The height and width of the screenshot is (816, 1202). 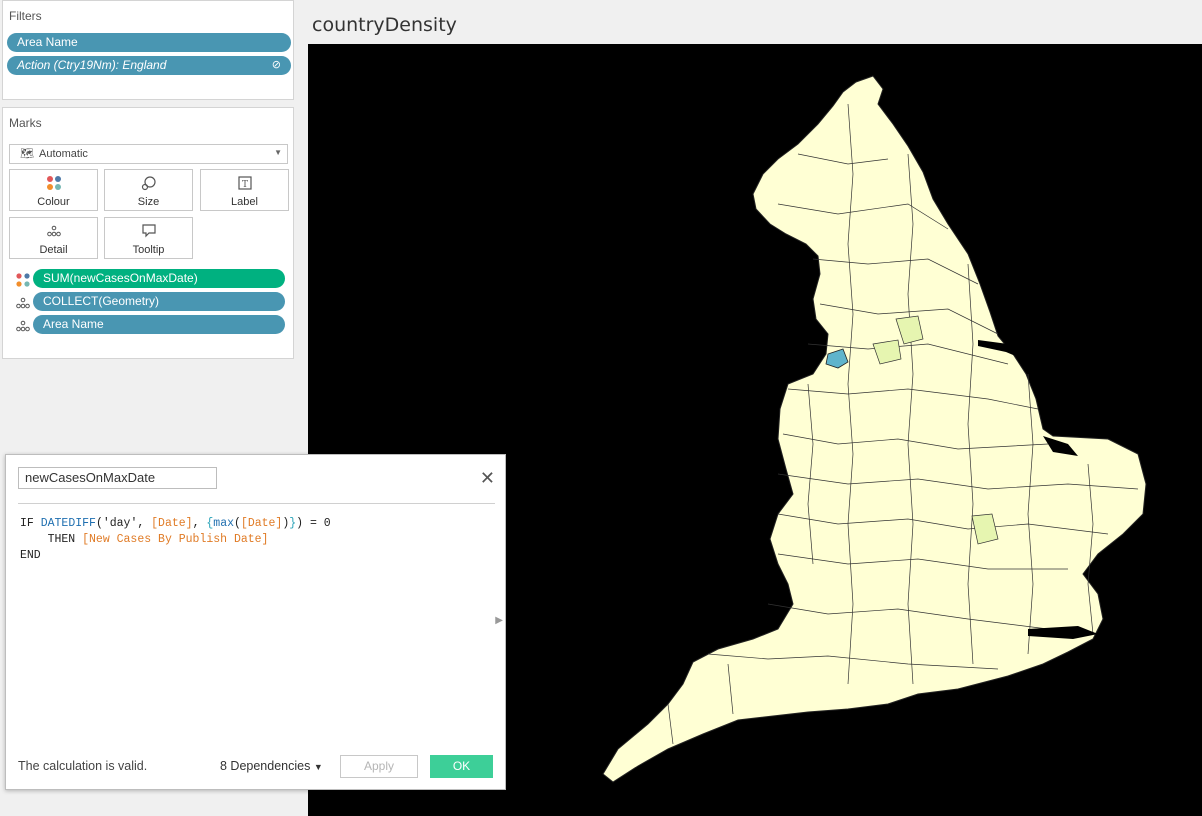 What do you see at coordinates (487, 478) in the screenshot?
I see `close-icon: ✕` at bounding box center [487, 478].